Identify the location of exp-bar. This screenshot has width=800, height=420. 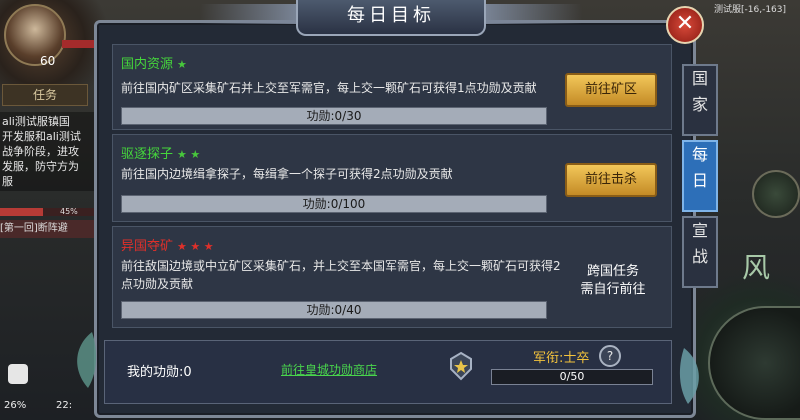
(48, 212).